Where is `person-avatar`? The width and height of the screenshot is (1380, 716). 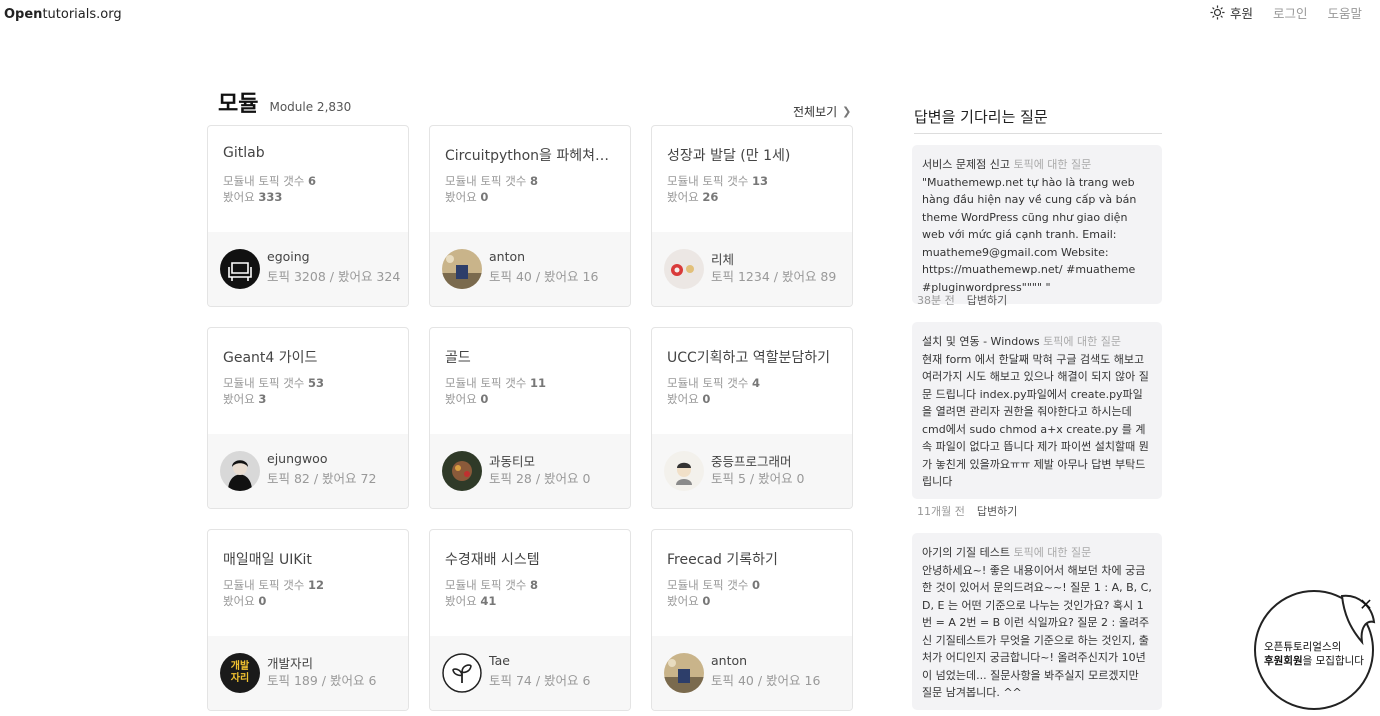 person-avatar is located at coordinates (240, 471).